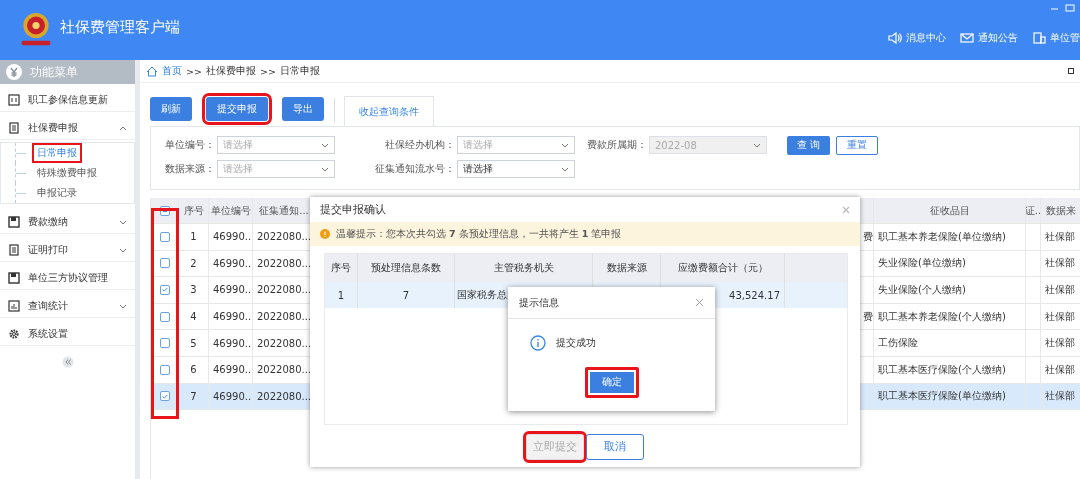 Image resolution: width=1080 pixels, height=479 pixels. I want to click on filter-label: 社保经办机构：, so click(420, 145).